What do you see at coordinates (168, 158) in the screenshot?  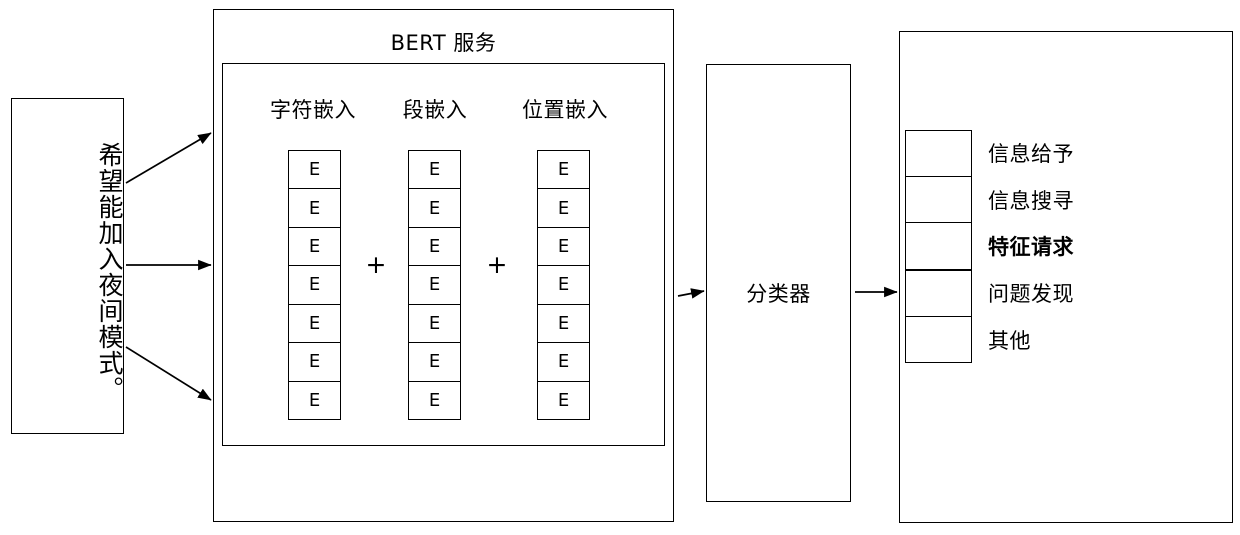 I see `arrow-input-to-bert-top` at bounding box center [168, 158].